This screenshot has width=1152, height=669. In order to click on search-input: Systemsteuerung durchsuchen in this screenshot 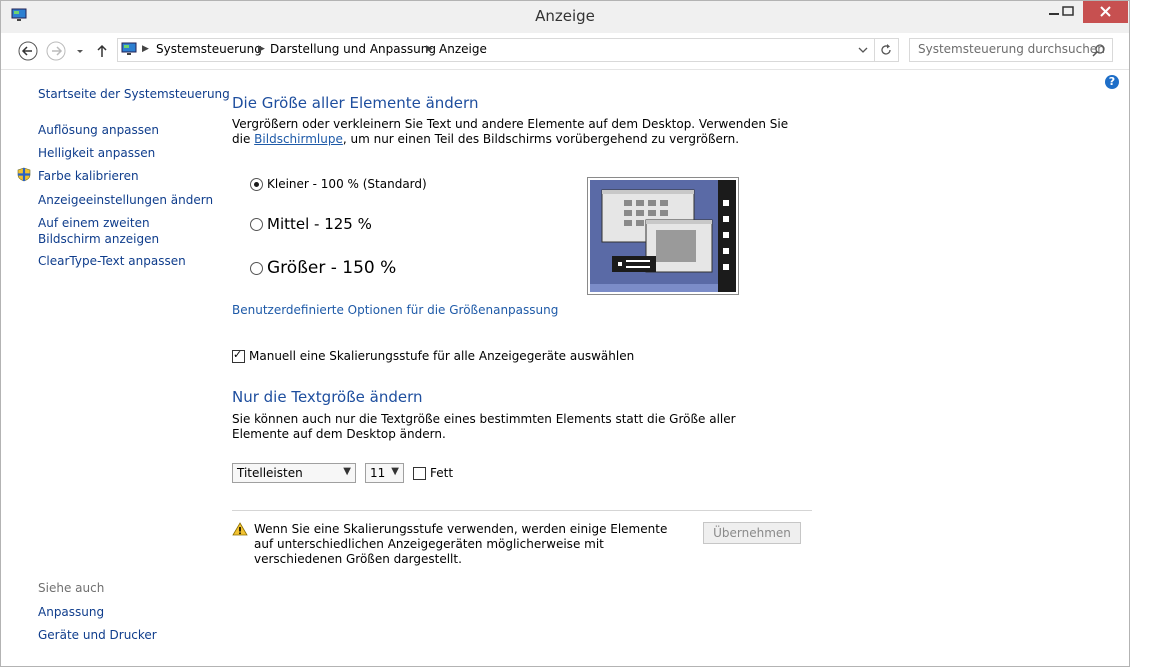, I will do `click(1011, 50)`.